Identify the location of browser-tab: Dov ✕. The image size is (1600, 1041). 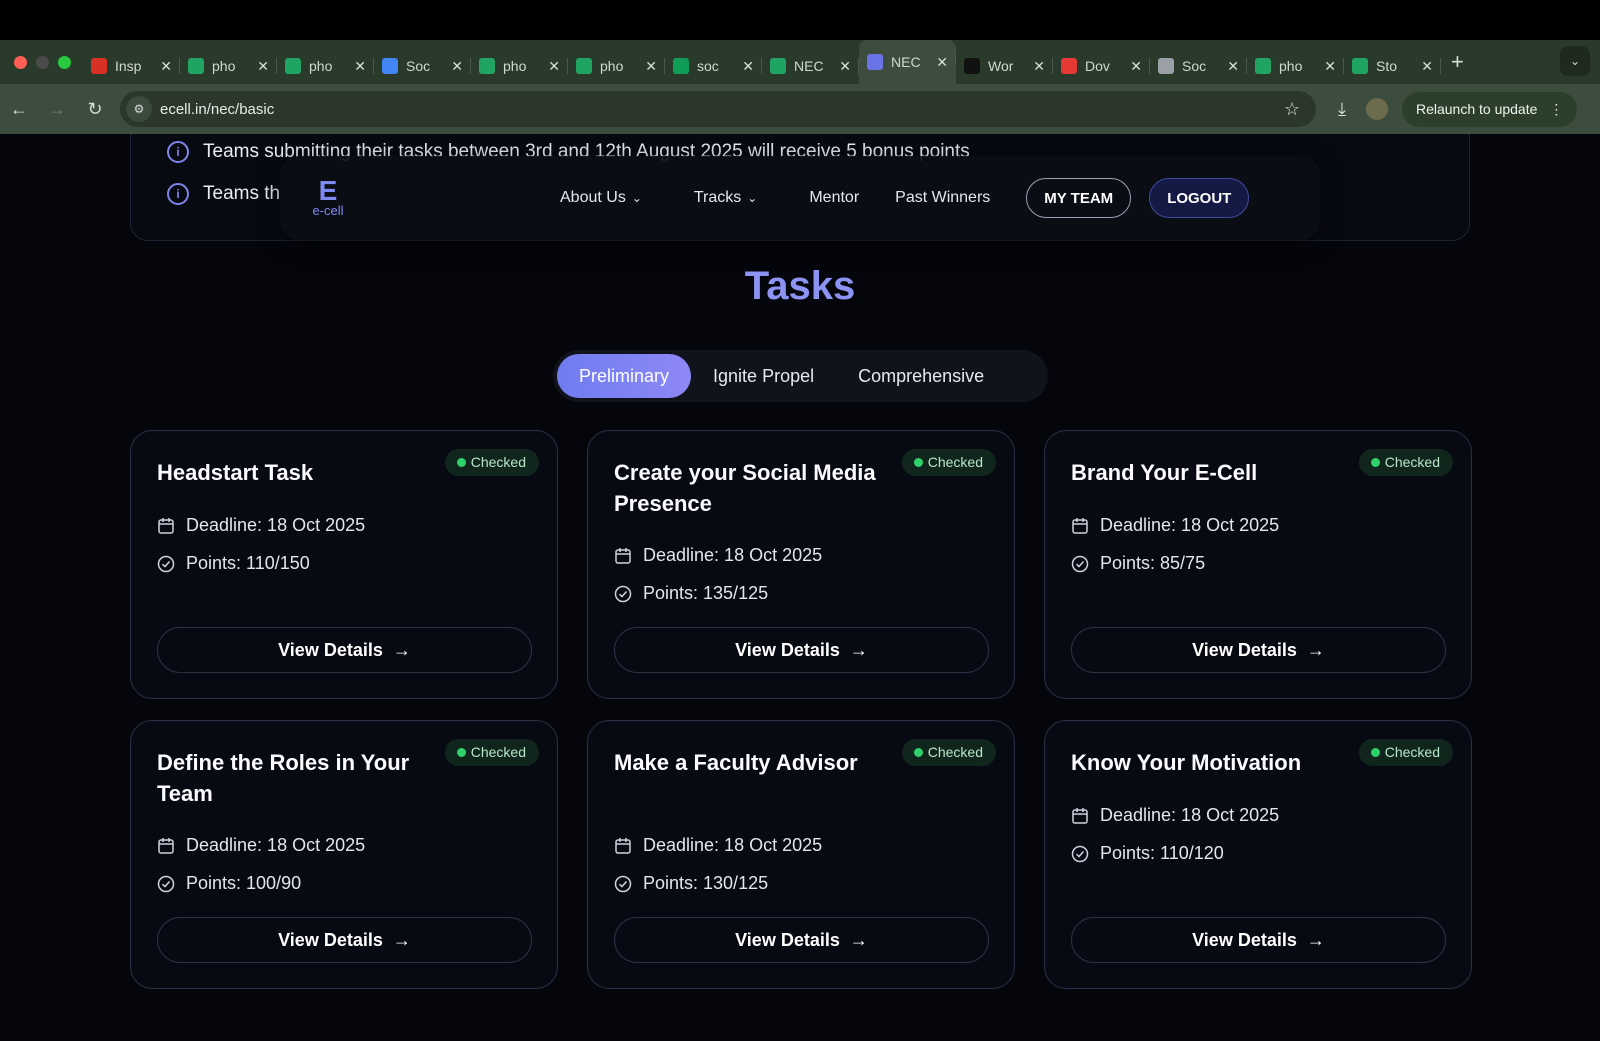
(1101, 66).